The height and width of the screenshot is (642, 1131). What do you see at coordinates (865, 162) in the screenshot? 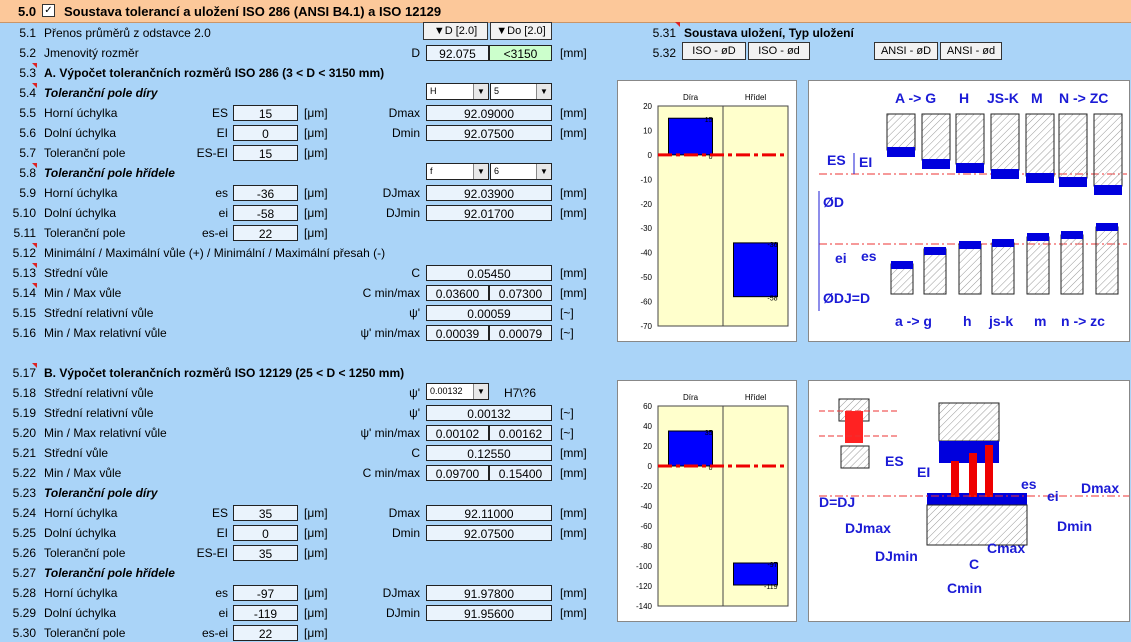
I see `d1-label-ei: EI` at bounding box center [865, 162].